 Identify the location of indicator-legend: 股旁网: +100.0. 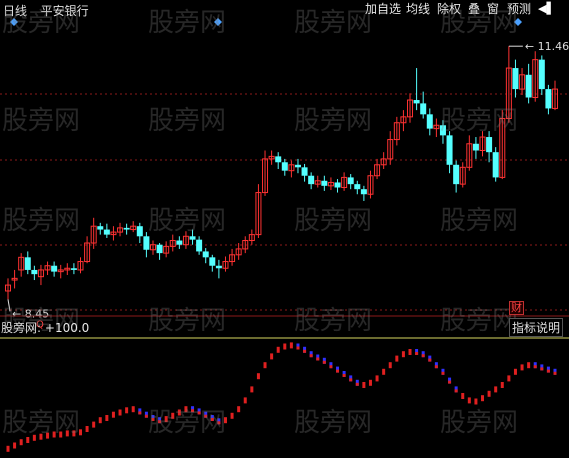
(45, 328).